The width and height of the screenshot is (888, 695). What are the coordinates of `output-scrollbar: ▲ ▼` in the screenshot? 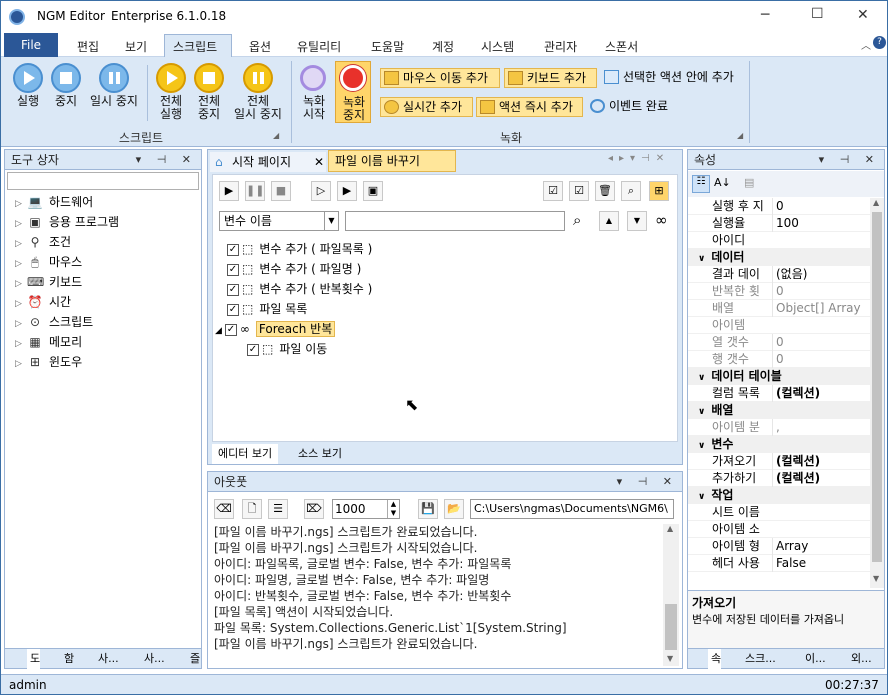 It's located at (671, 595).